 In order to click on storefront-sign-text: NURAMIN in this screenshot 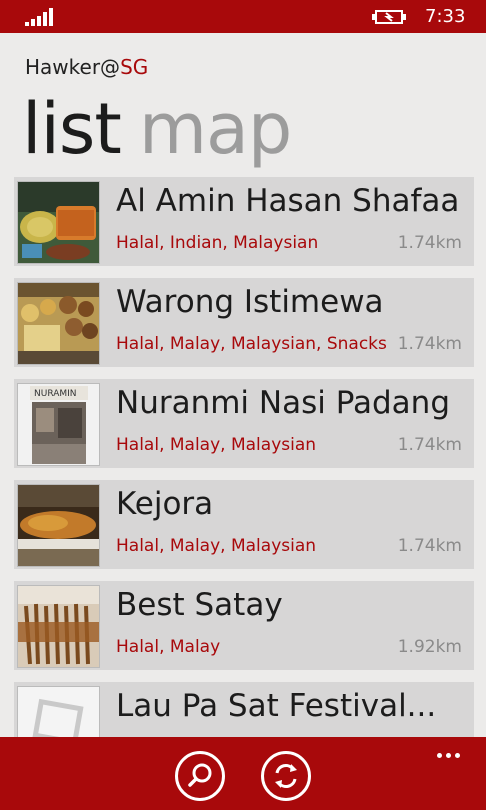, I will do `click(55, 394)`.